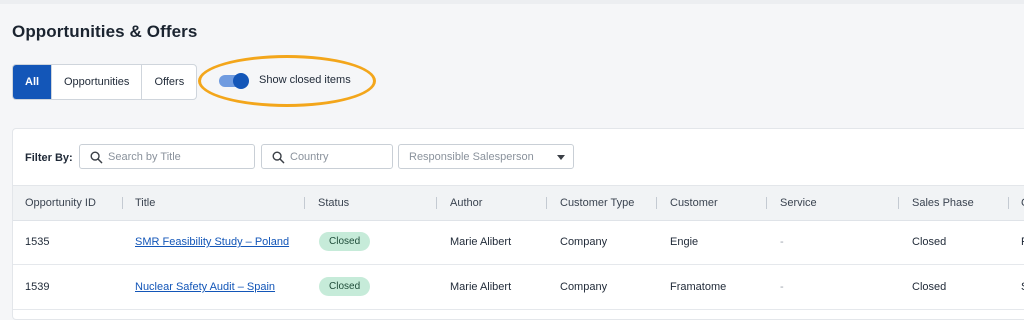 The image size is (1024, 320). What do you see at coordinates (798, 203) in the screenshot?
I see `column-header-service: Service` at bounding box center [798, 203].